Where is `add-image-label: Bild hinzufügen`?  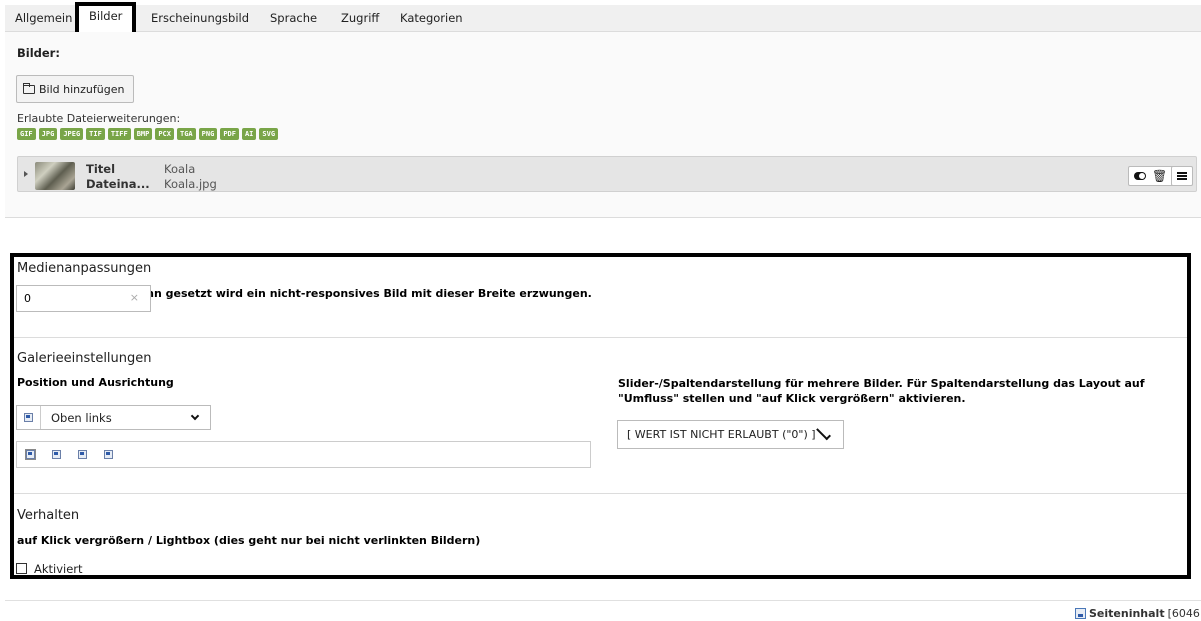 add-image-label: Bild hinzufügen is located at coordinates (82, 89).